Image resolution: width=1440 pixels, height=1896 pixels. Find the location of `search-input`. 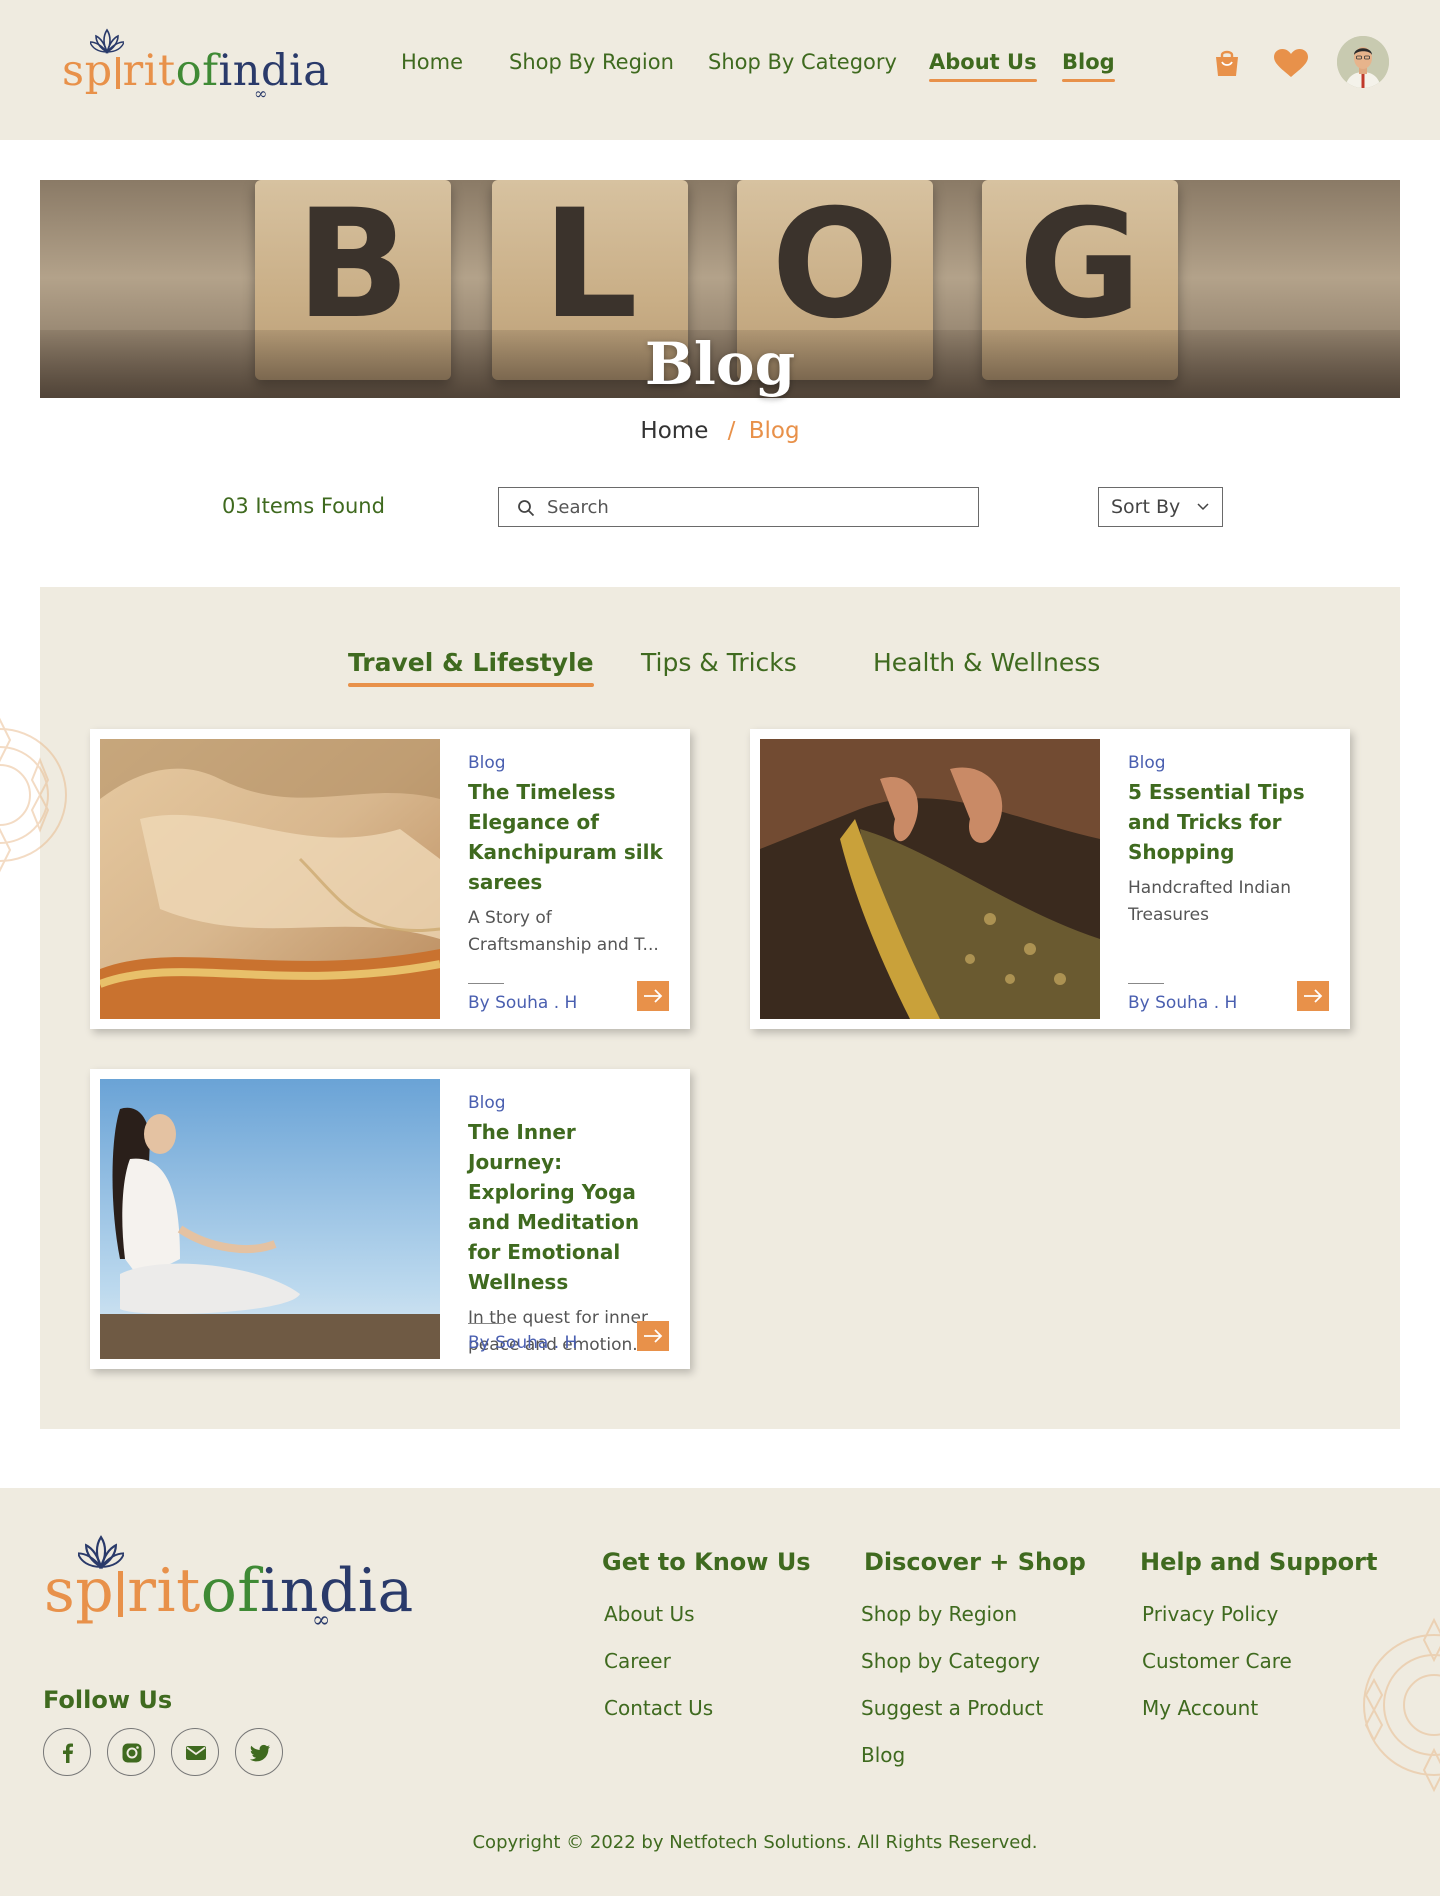

search-input is located at coordinates (752, 507).